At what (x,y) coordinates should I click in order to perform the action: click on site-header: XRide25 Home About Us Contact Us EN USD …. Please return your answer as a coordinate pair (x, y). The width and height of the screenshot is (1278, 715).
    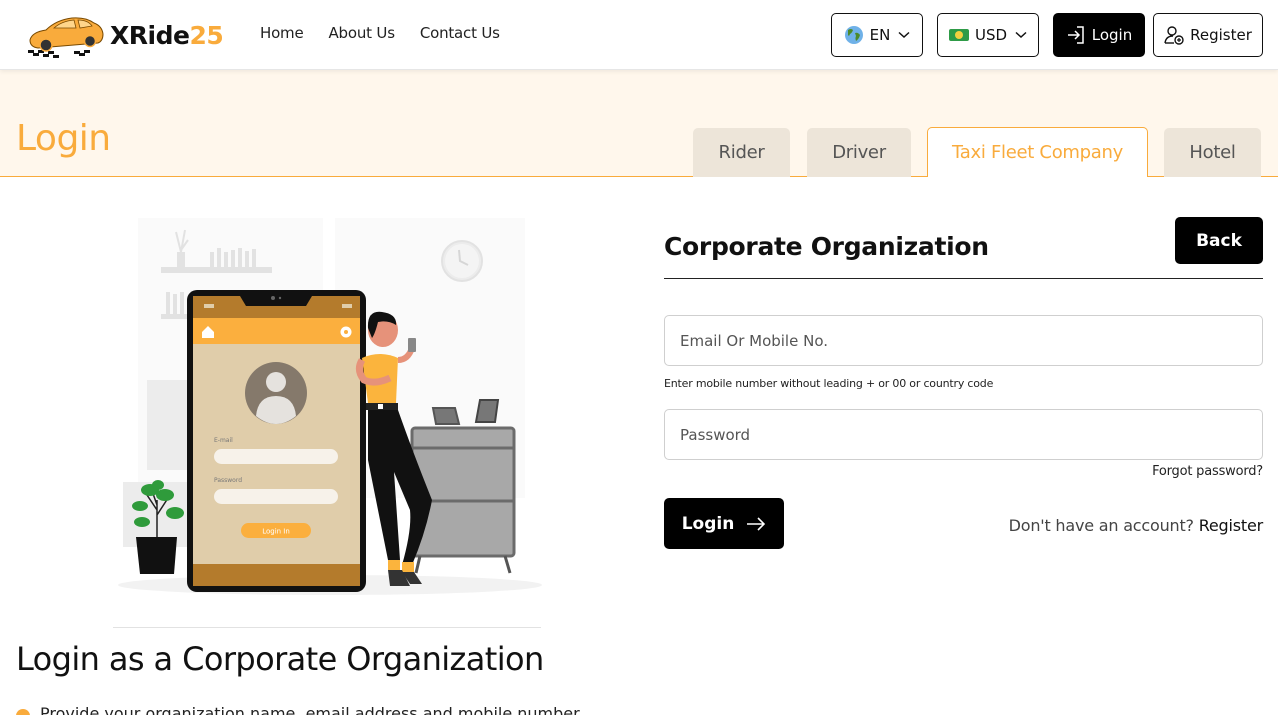
    Looking at the image, I should click on (639, 35).